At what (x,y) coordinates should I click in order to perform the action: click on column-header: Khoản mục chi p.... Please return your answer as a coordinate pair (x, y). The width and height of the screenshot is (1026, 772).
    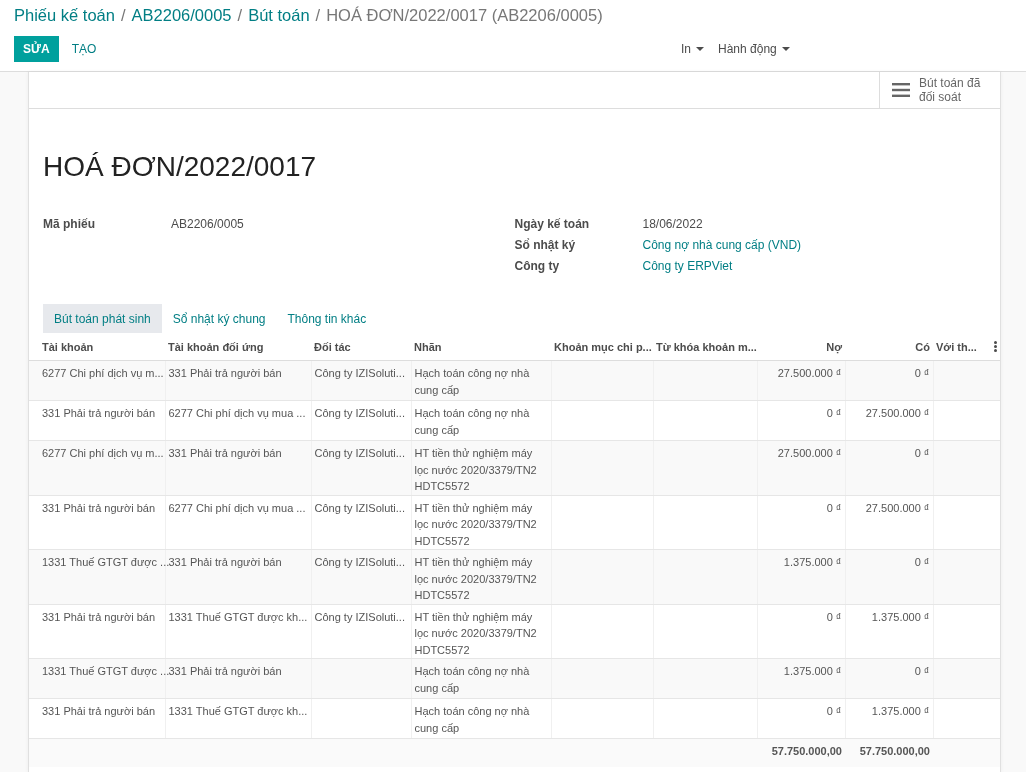
    Looking at the image, I should click on (602, 347).